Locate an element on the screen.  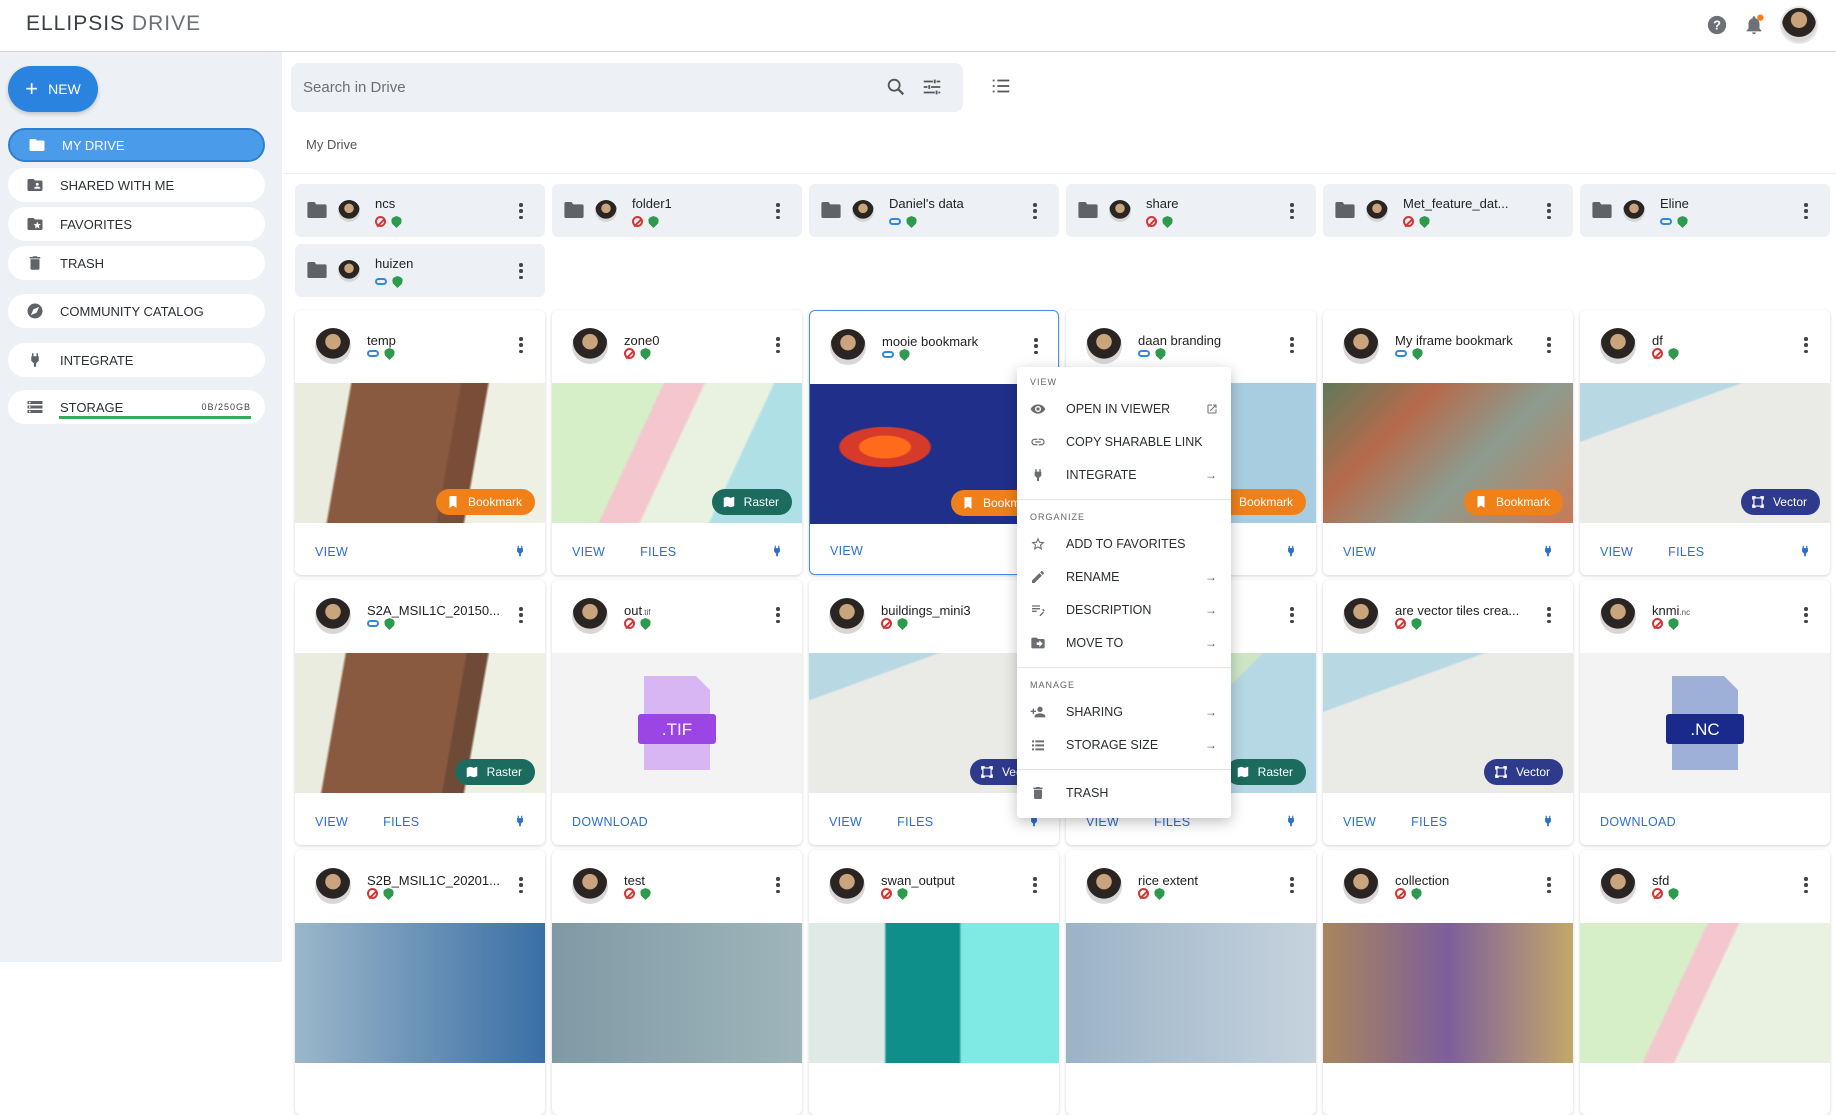
file-card: S2A_MSIL1C_20150... Raster VIEW FILES is located at coordinates (420, 712).